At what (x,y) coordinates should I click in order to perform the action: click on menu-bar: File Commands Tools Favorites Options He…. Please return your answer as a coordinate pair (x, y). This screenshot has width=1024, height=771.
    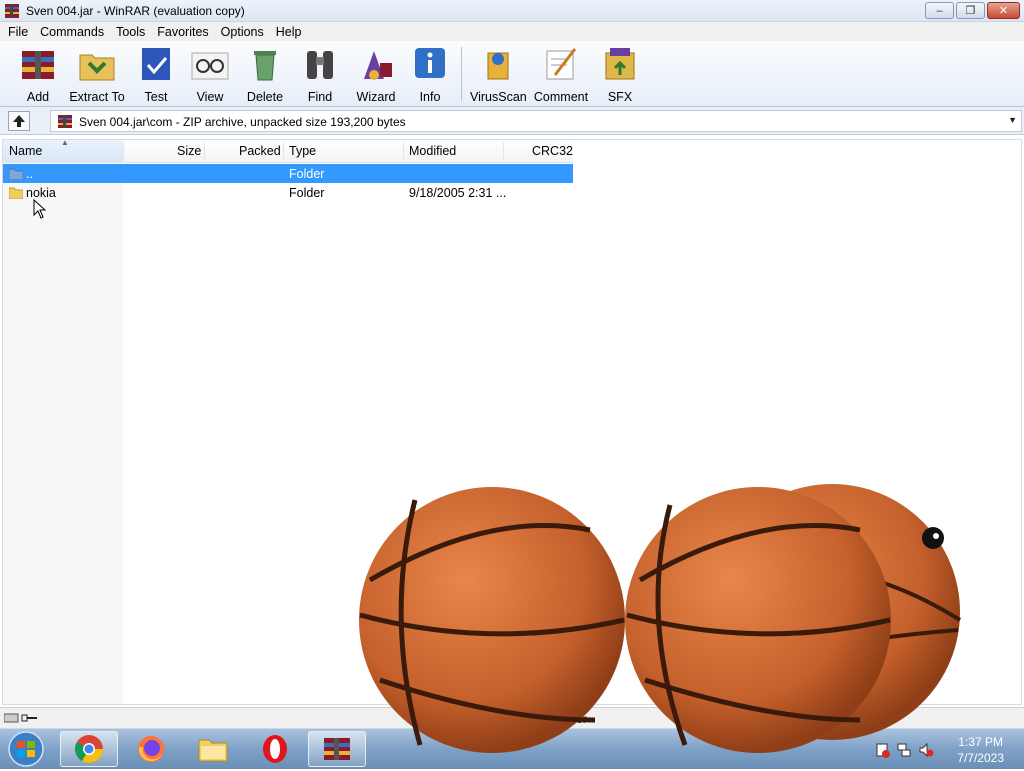
    Looking at the image, I should click on (512, 31).